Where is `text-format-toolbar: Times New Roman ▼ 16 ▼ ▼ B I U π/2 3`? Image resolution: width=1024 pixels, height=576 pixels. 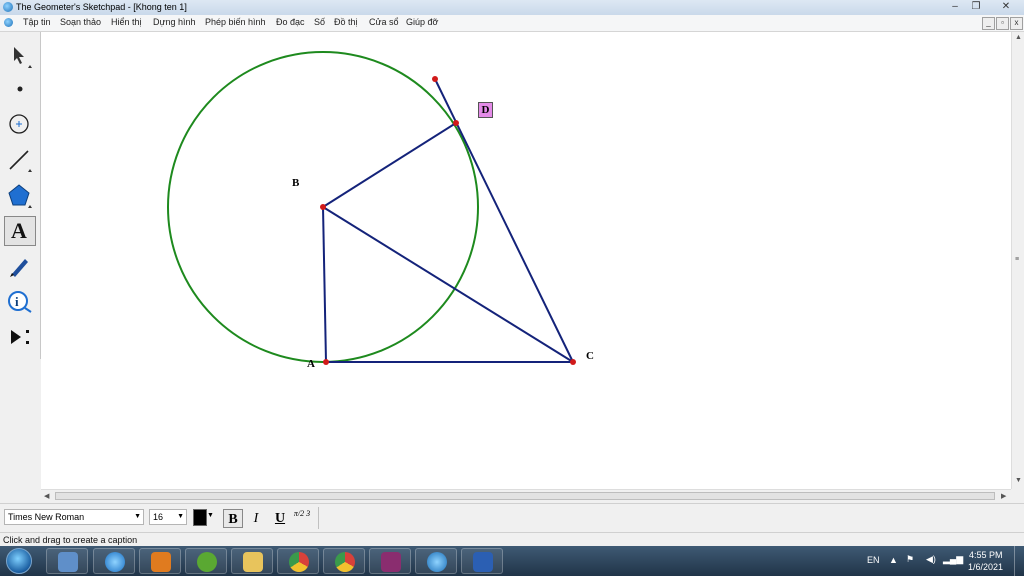
text-format-toolbar: Times New Roman ▼ 16 ▼ ▼ B I U π/2 3 is located at coordinates (512, 518).